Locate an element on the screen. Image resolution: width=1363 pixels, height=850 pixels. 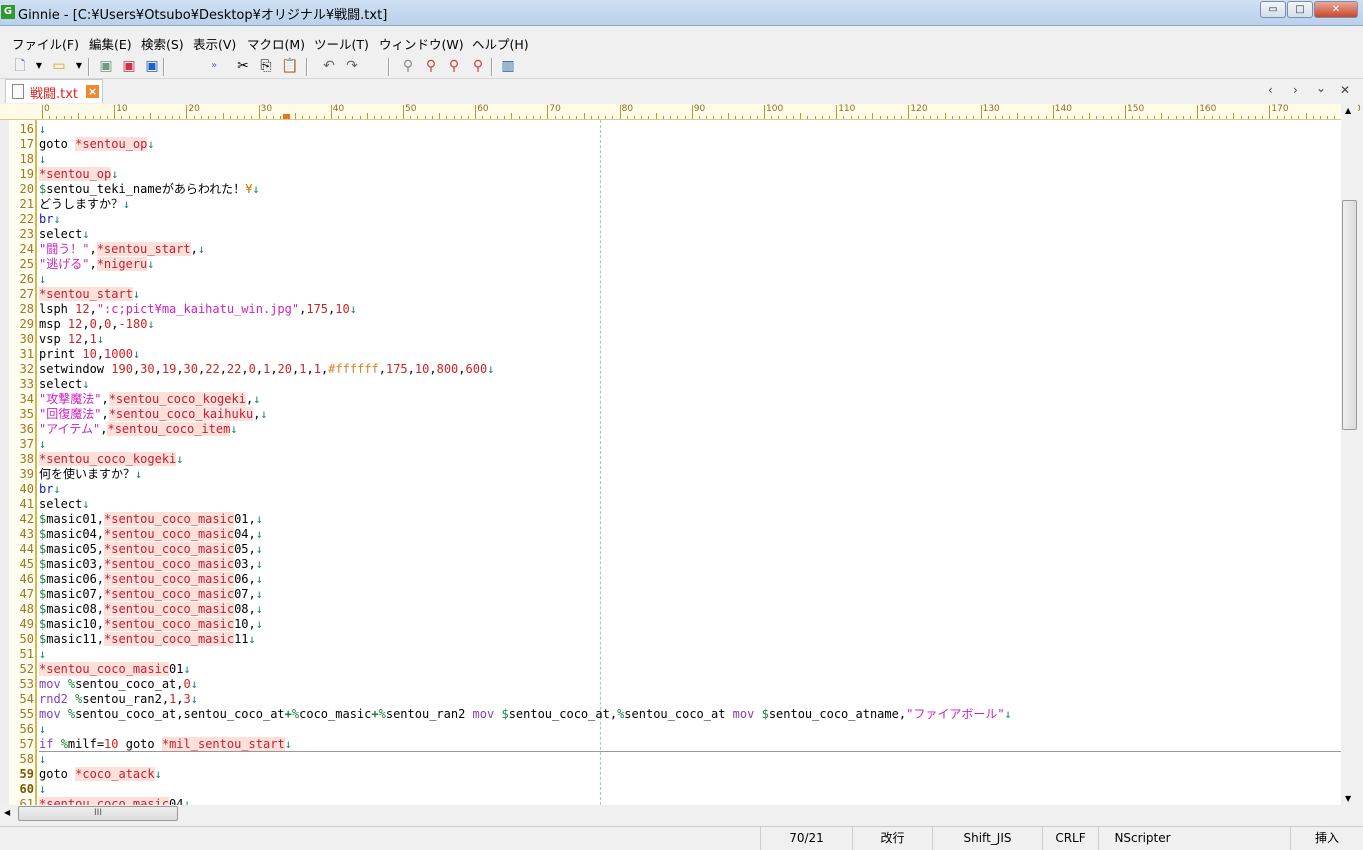
code-line: "闘う！",*sentou_start,↓ is located at coordinates (122, 249).